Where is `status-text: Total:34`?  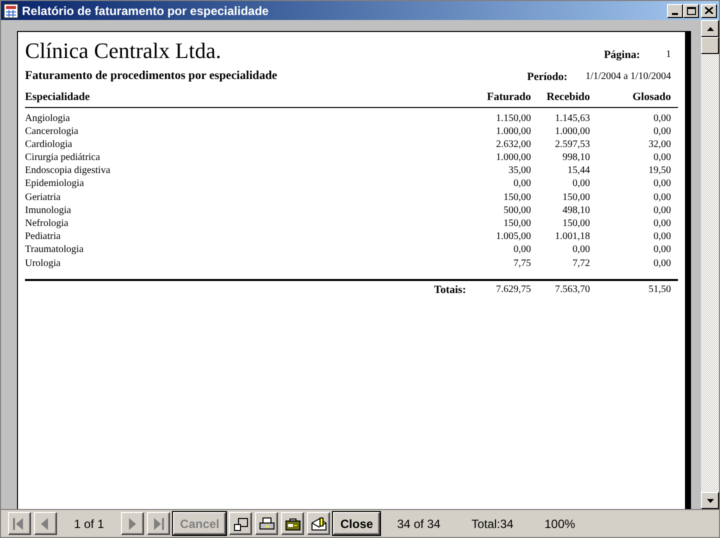 status-text: Total:34 is located at coordinates (492, 524).